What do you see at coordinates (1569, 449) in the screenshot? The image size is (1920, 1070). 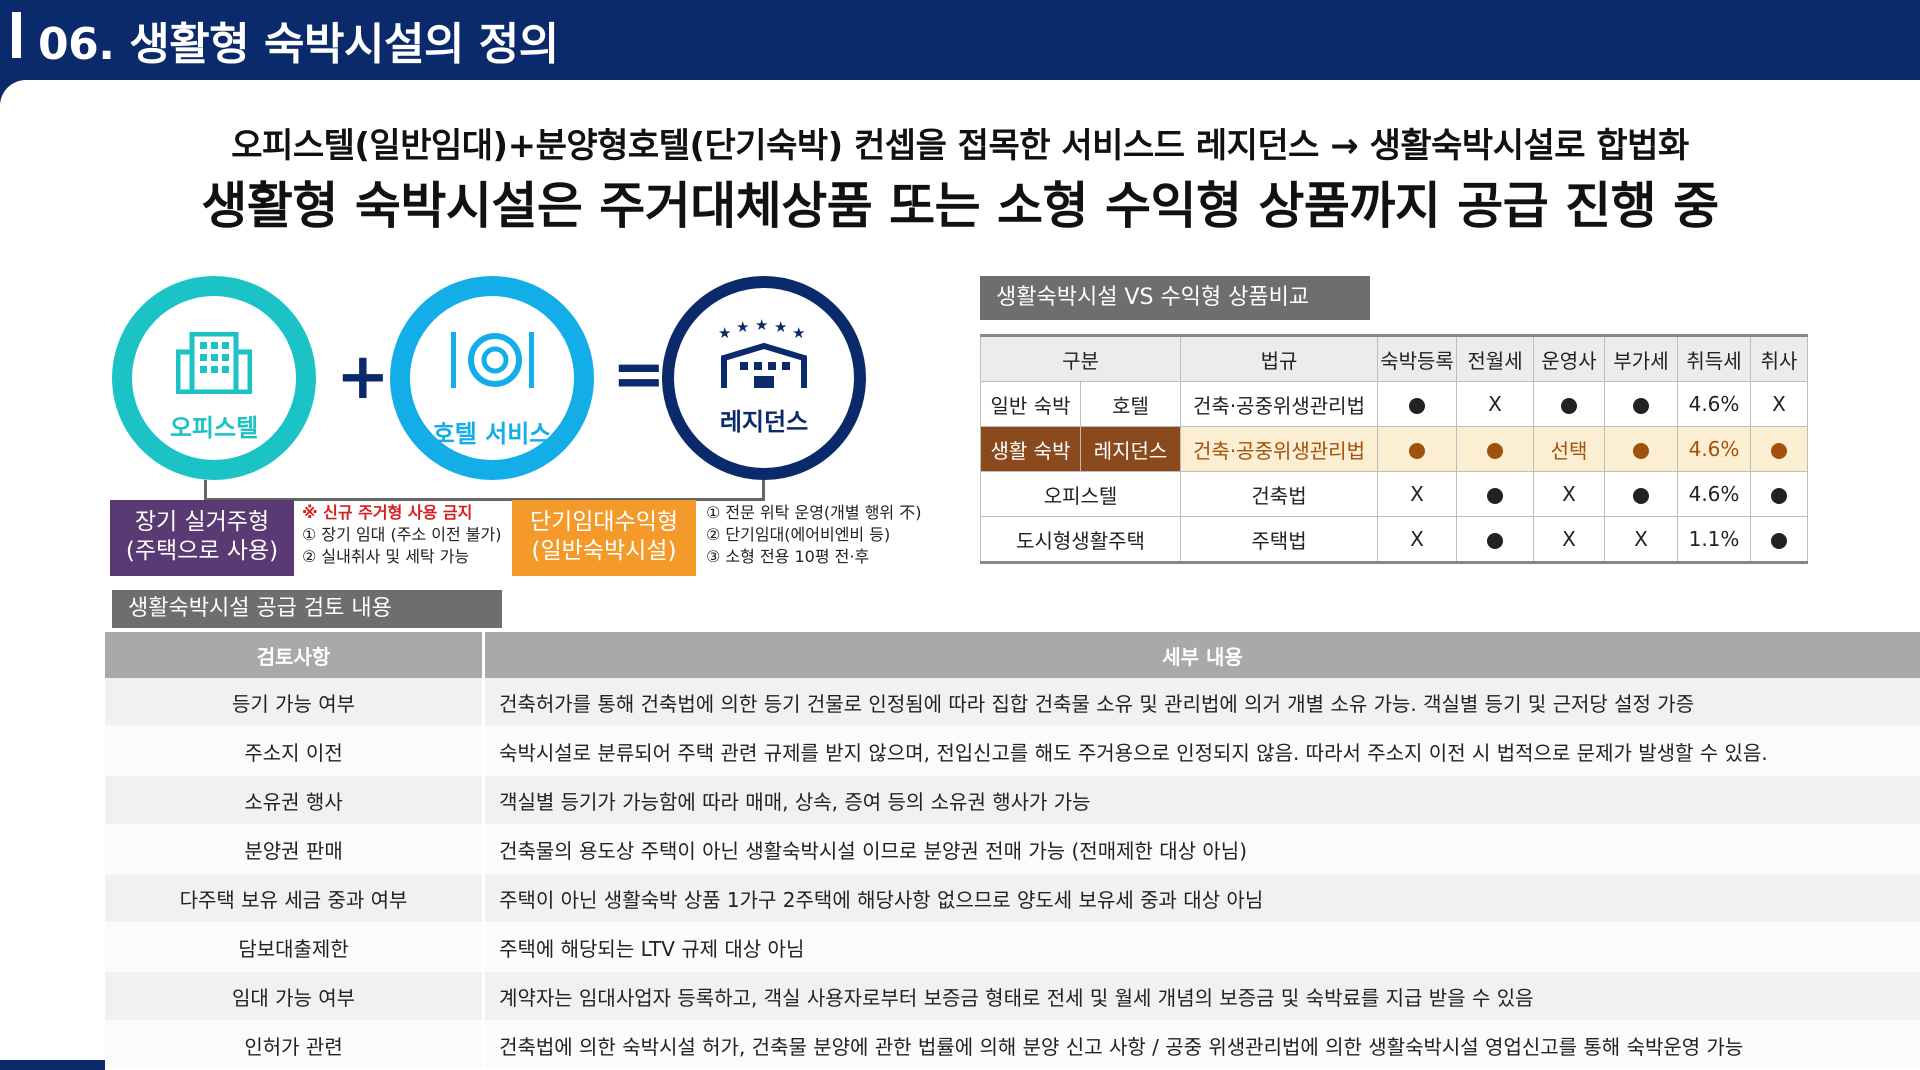 I see `comparison-cell: 선택` at bounding box center [1569, 449].